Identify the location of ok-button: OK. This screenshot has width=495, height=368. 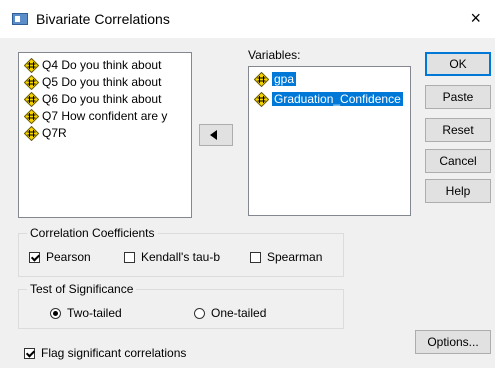
(458, 64).